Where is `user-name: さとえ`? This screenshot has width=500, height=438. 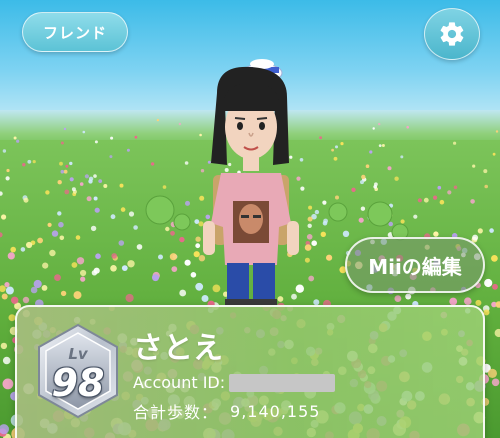
user-name: さとえ is located at coordinates (178, 348).